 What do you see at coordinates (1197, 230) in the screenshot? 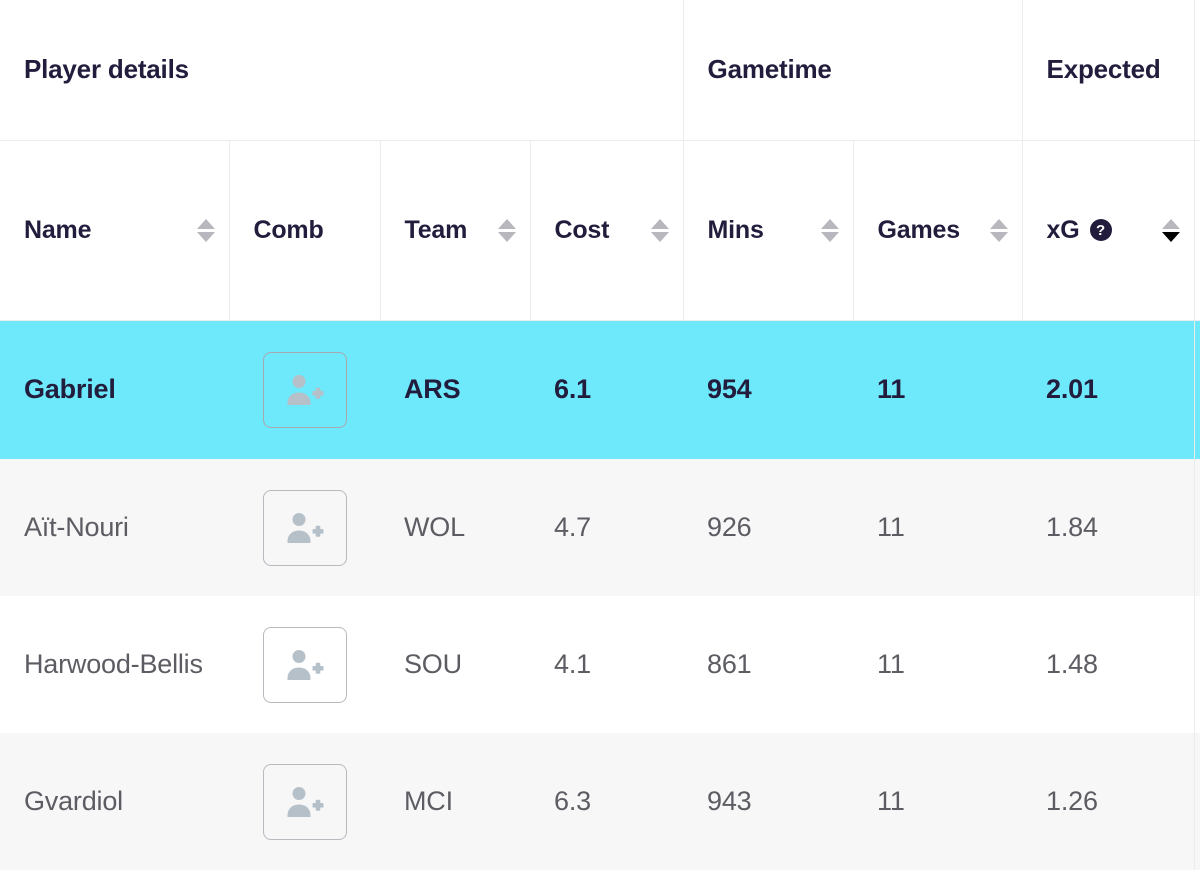
I see `column-header-overflow-spacer` at bounding box center [1197, 230].